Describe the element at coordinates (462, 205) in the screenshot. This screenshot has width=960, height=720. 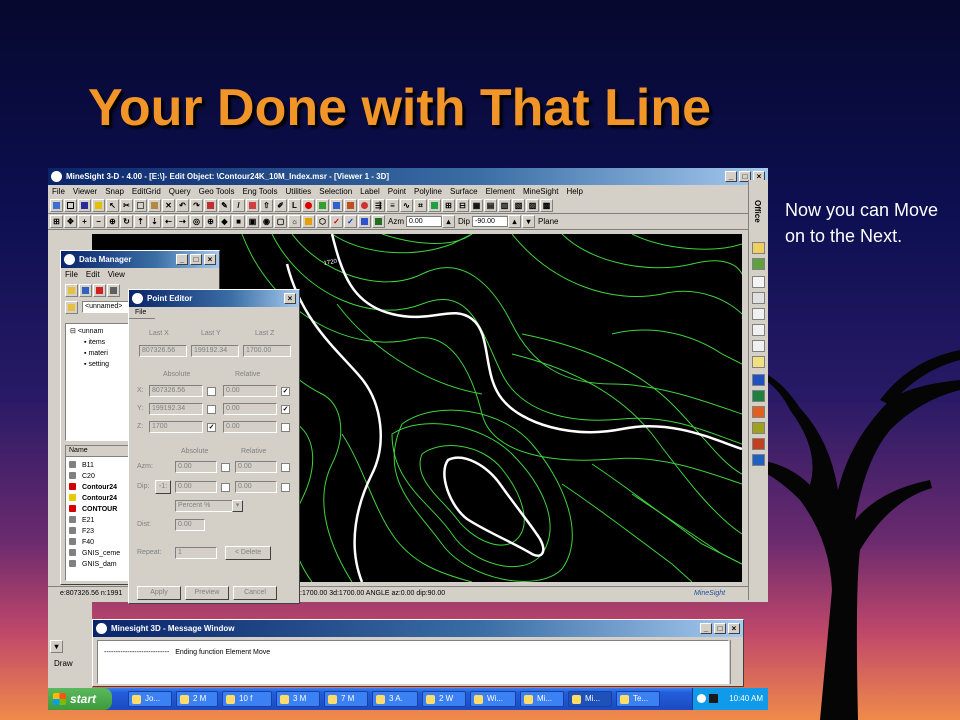
I see `table-icon: ⊟` at that location.